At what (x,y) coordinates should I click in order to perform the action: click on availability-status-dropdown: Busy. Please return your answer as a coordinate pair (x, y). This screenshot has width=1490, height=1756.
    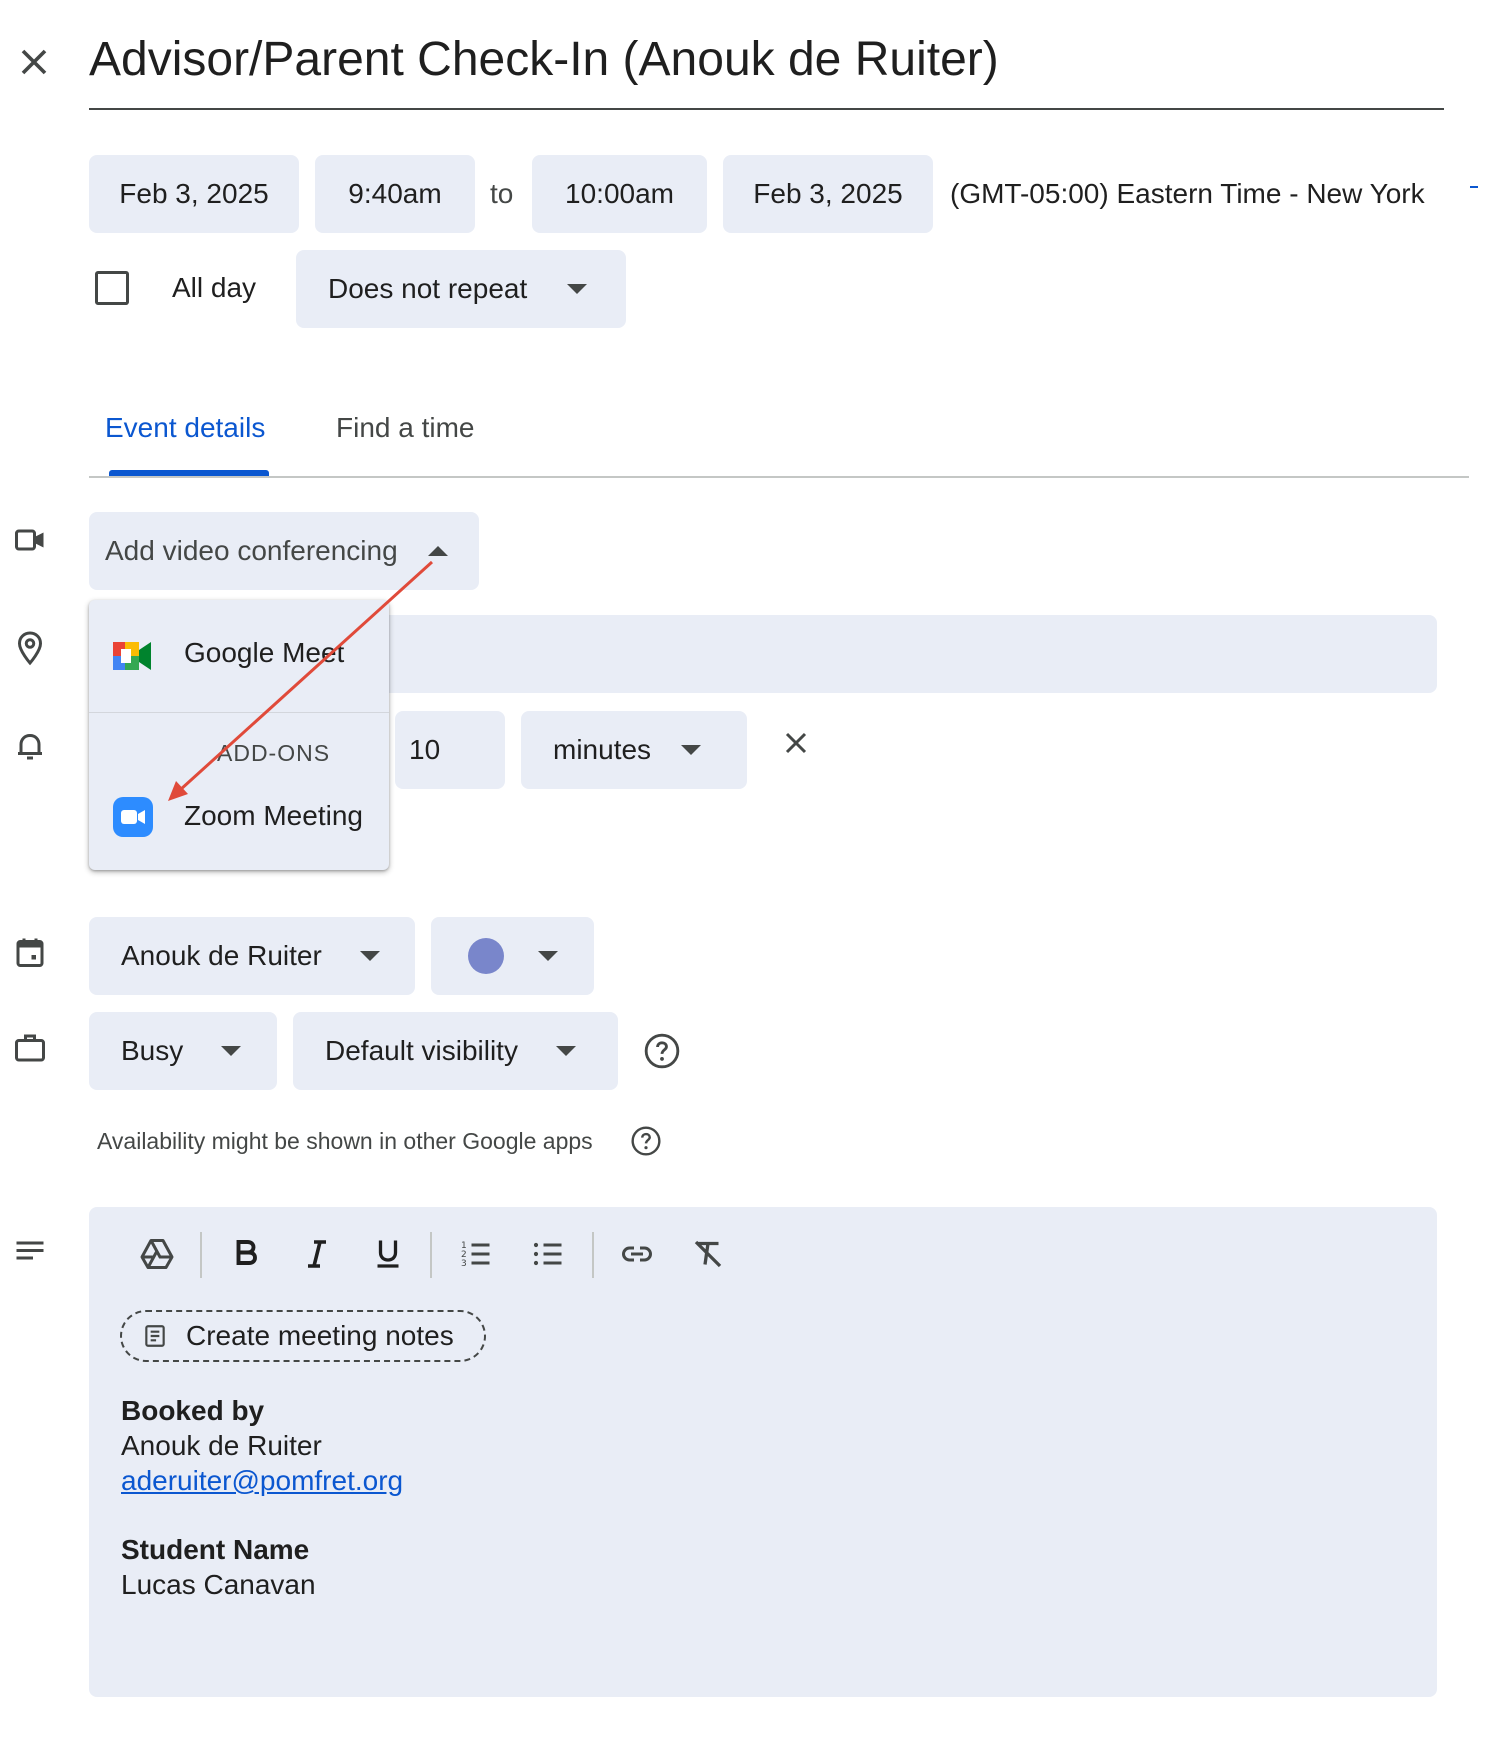
    Looking at the image, I should click on (183, 1051).